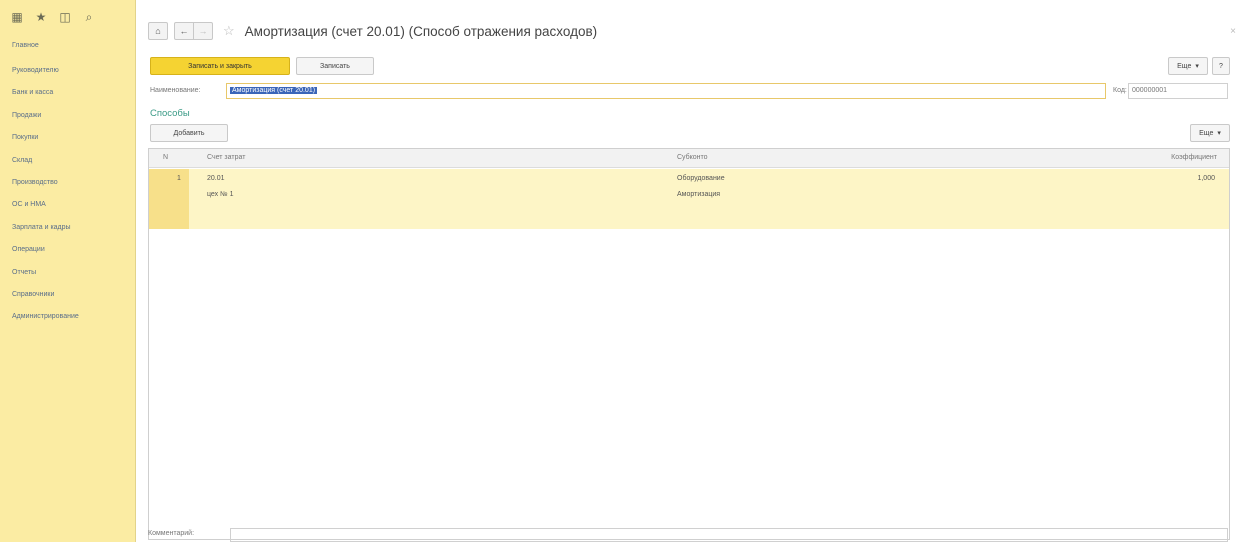  What do you see at coordinates (179, 178) in the screenshot?
I see `row-number: 1` at bounding box center [179, 178].